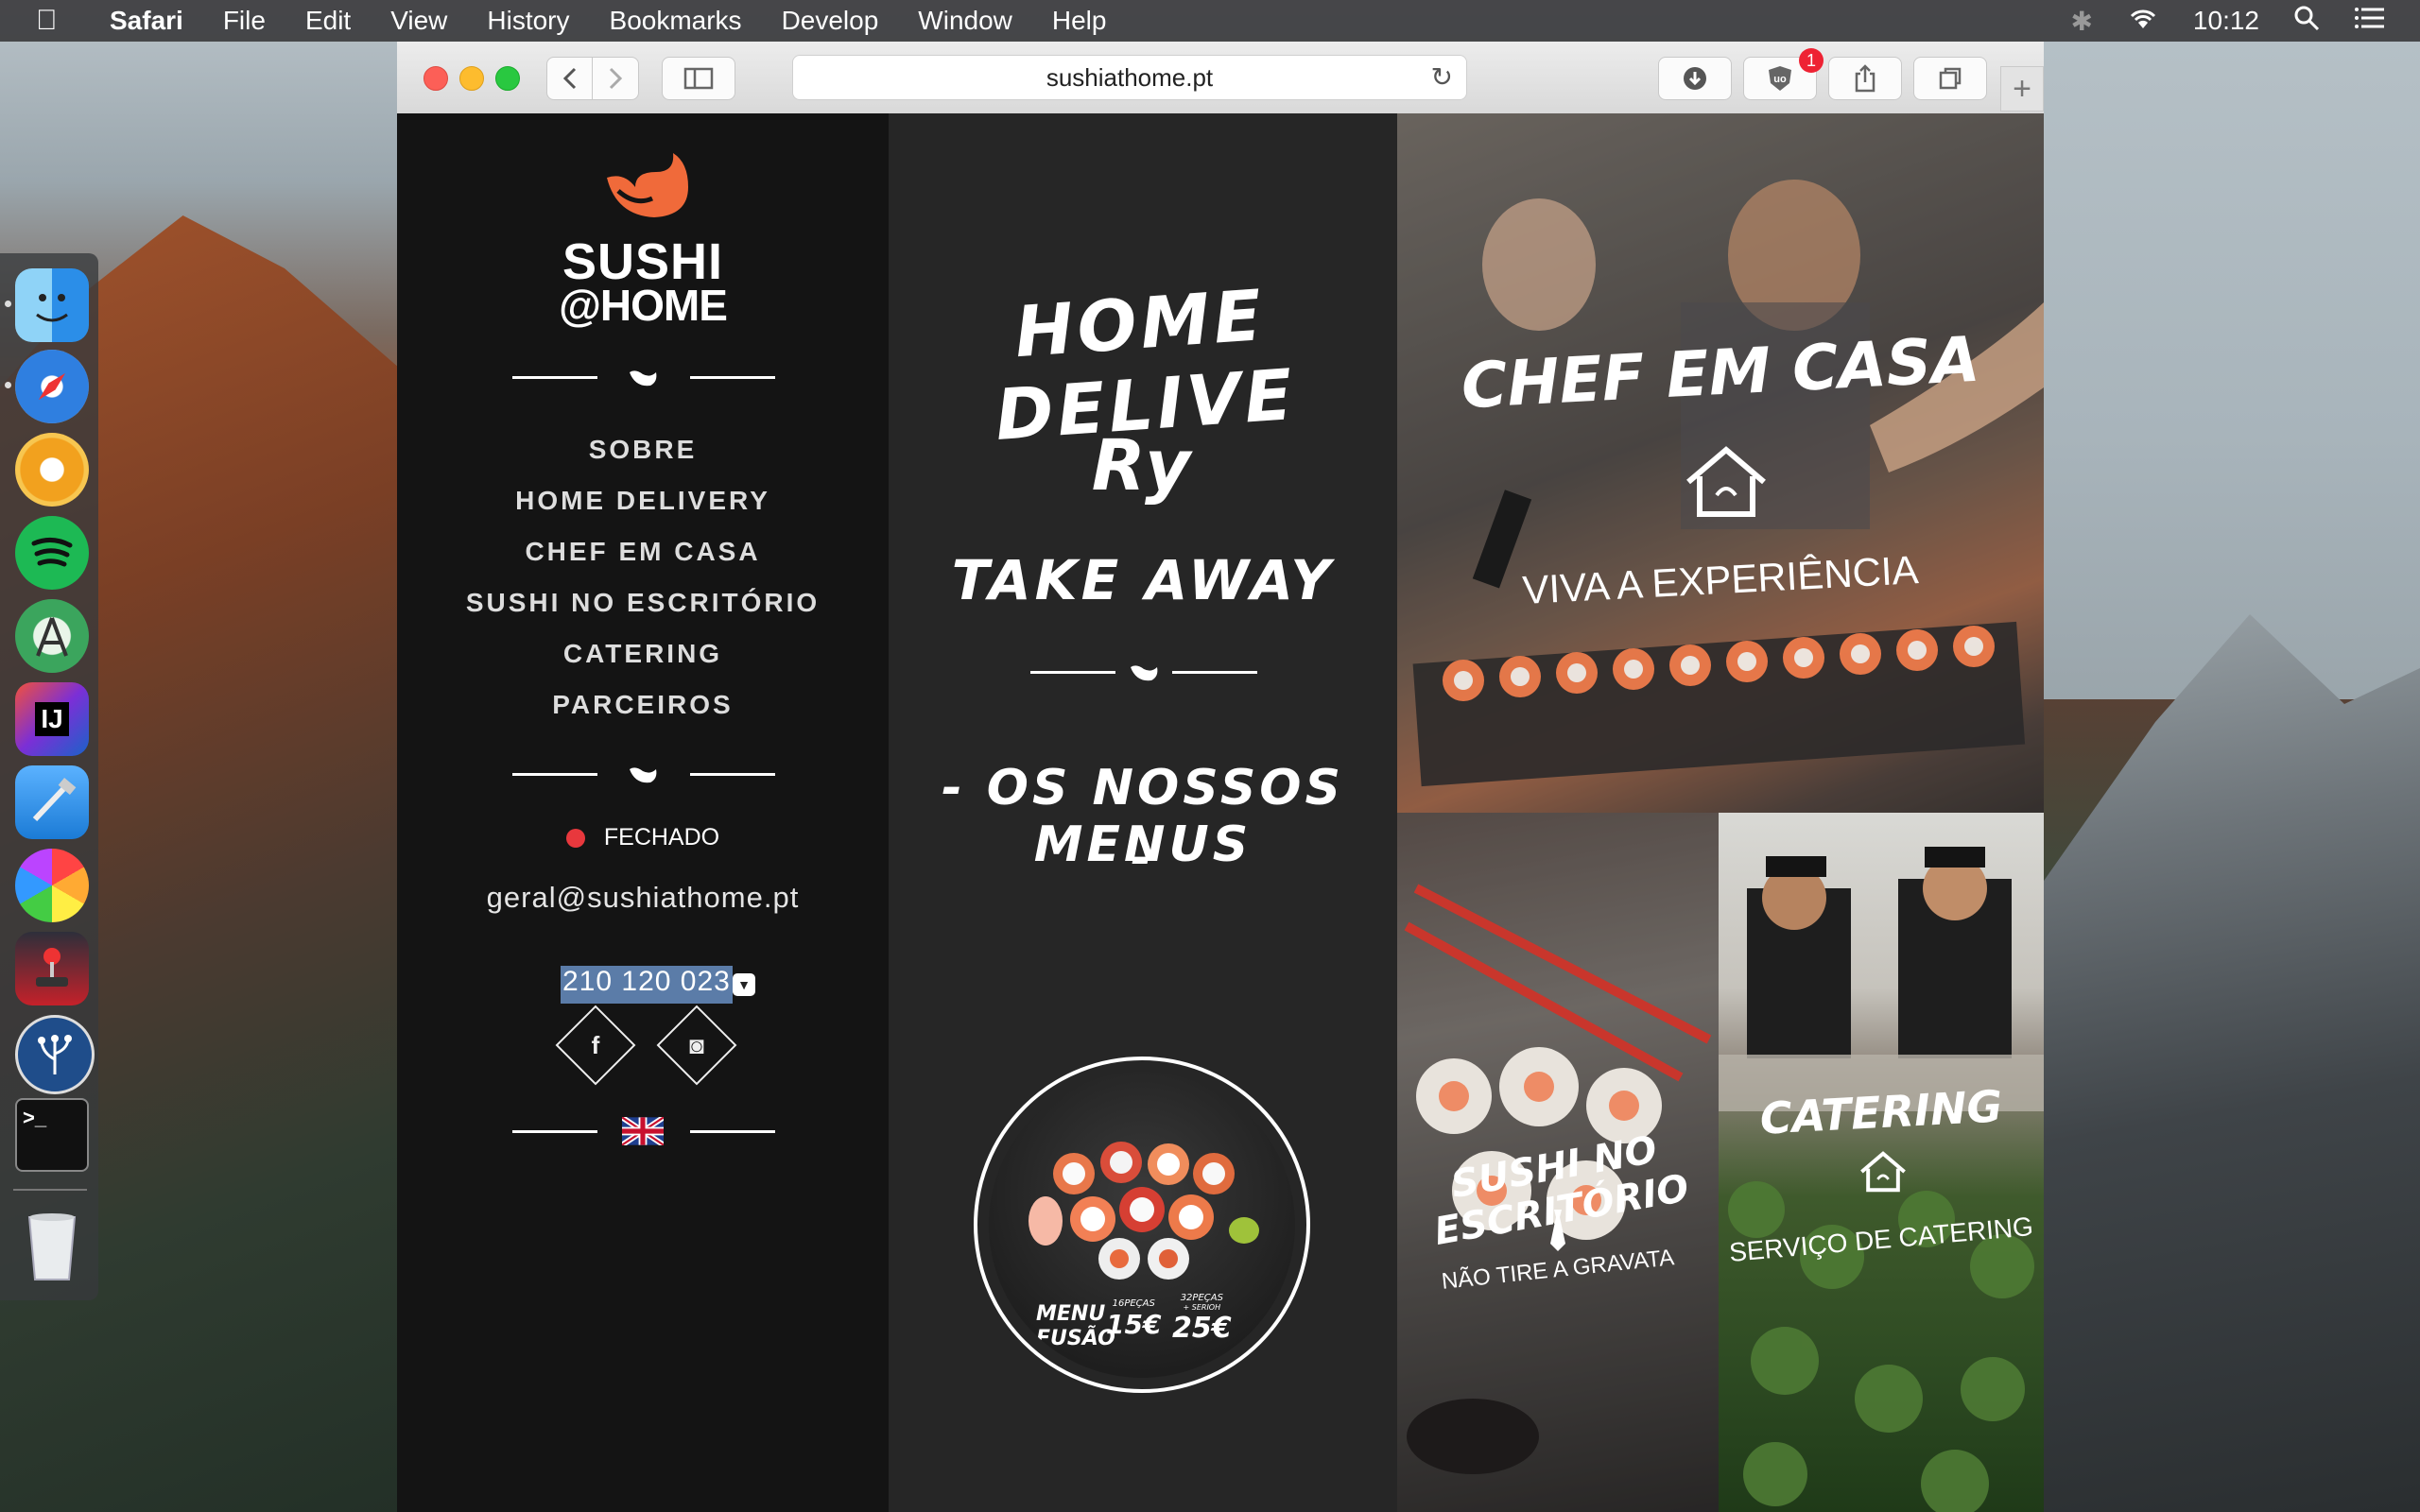 This screenshot has width=2420, height=1512. I want to click on menu-view: View, so click(418, 21).